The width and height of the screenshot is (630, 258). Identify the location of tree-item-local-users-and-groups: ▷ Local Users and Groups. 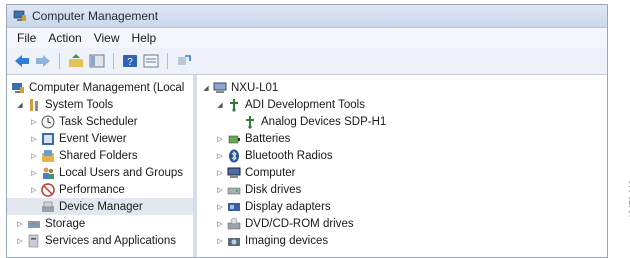
(100, 172).